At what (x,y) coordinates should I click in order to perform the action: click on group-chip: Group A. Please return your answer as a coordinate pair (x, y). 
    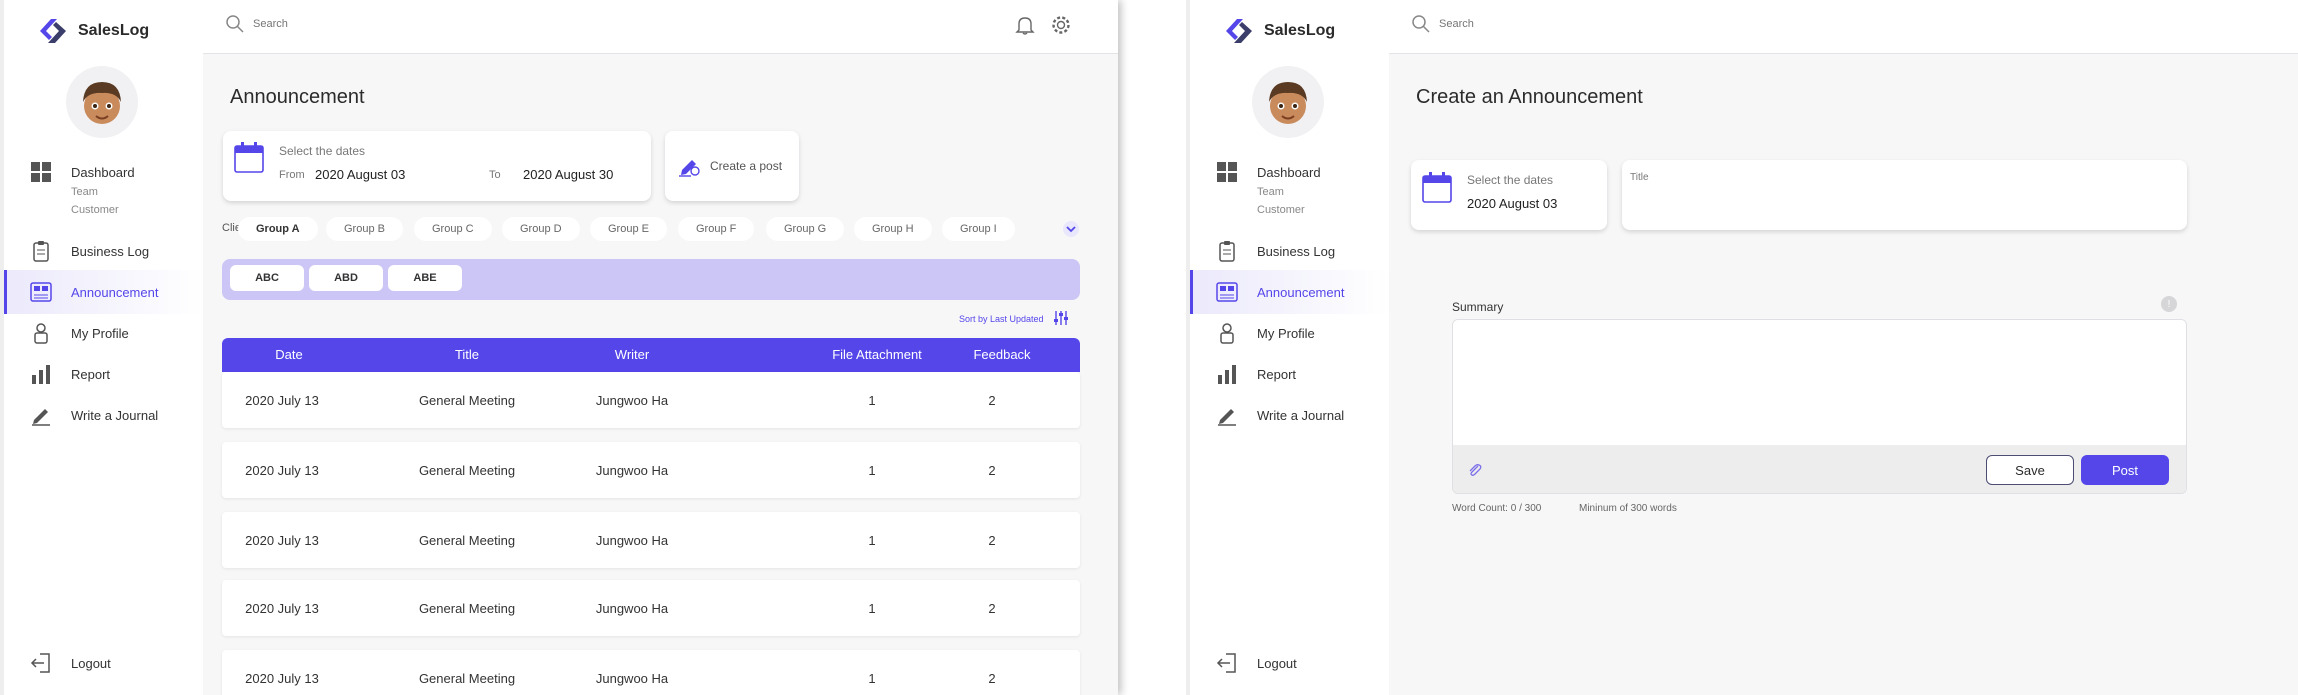
    Looking at the image, I should click on (278, 229).